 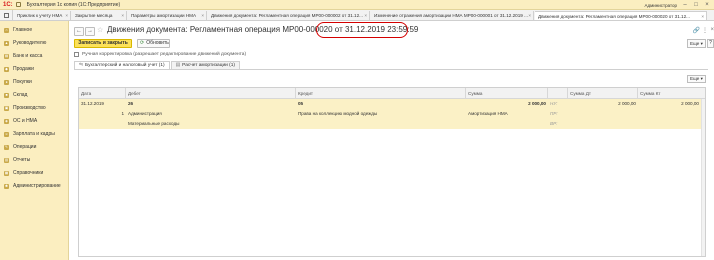 I want to click on sidebar-item-management: ▲ Руководителю, so click(x=34, y=43).